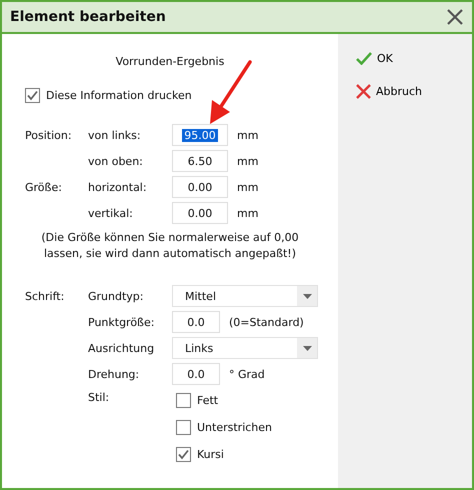 The image size is (474, 490). I want to click on cross-icon, so click(363, 91).